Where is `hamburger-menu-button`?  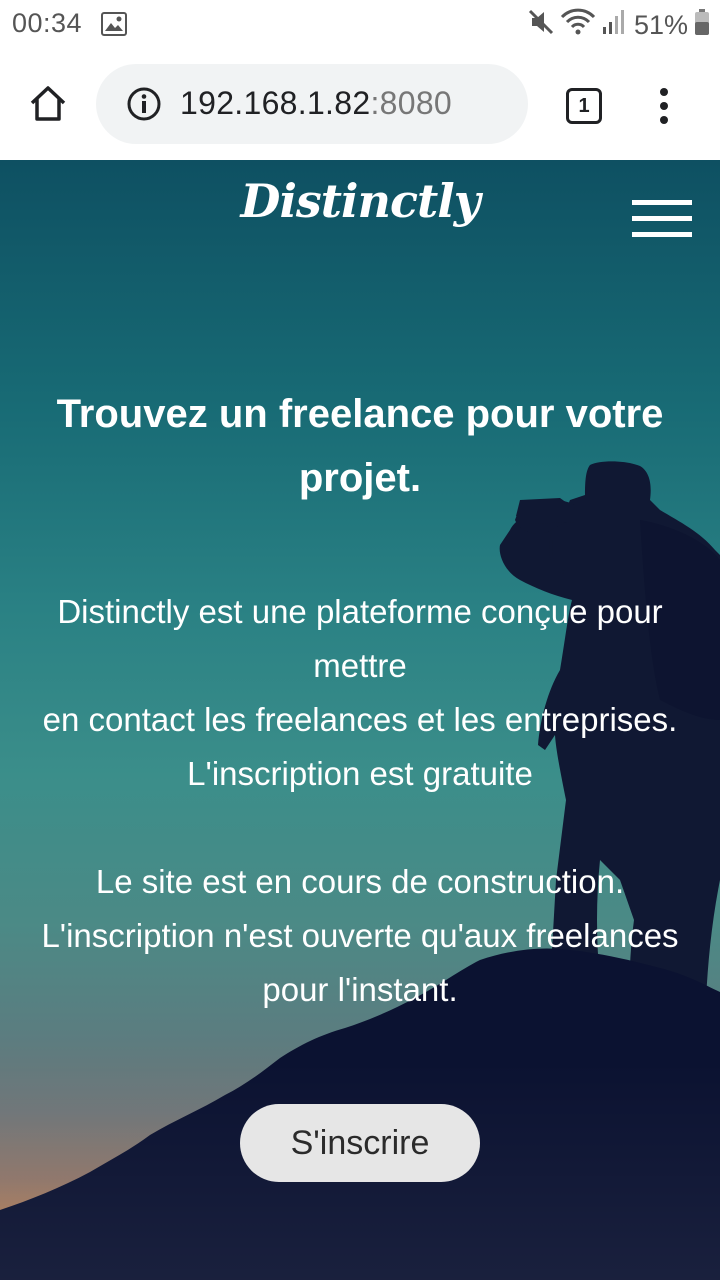
hamburger-menu-button is located at coordinates (662, 219).